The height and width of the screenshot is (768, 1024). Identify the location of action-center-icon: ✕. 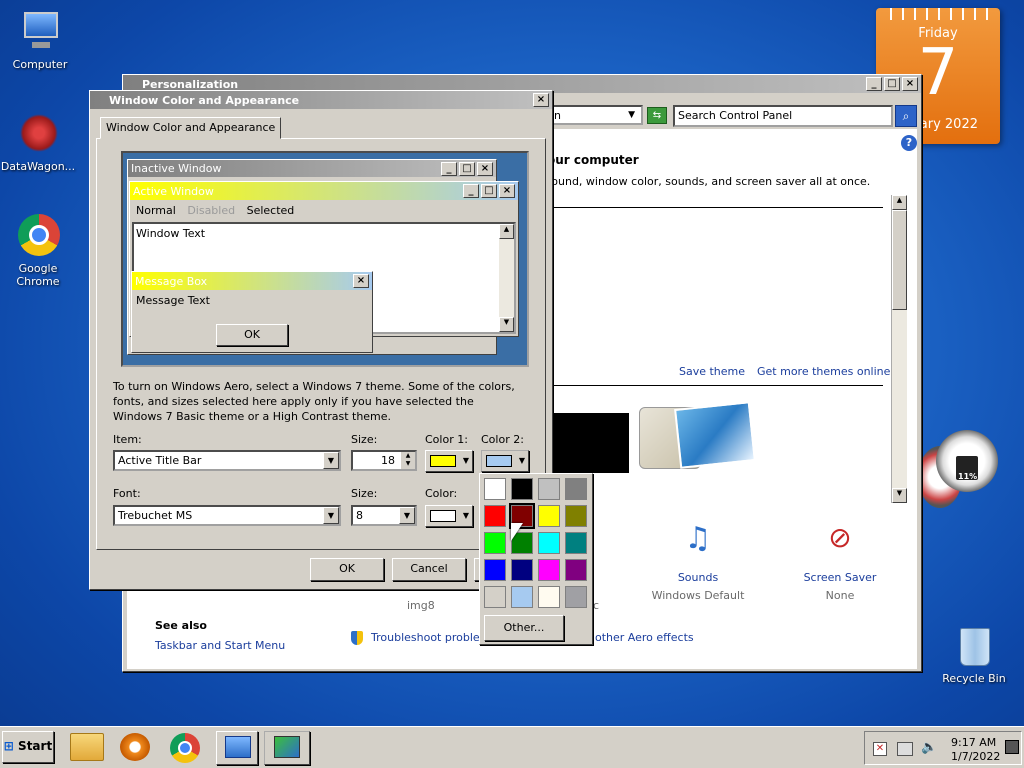
(880, 749).